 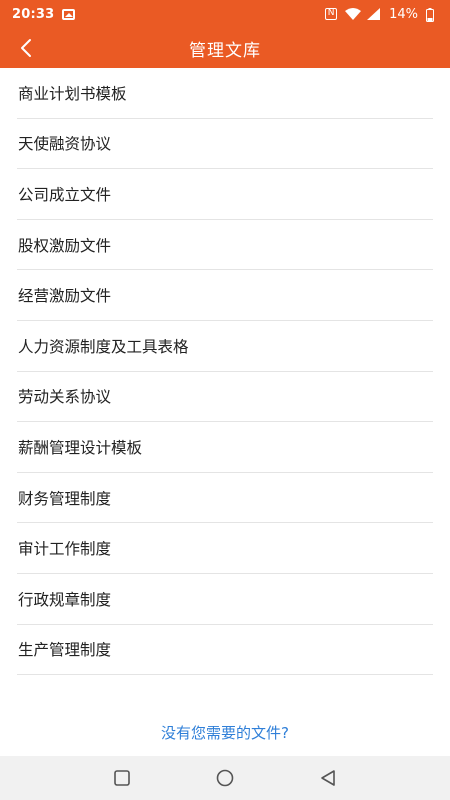 What do you see at coordinates (433, 15) in the screenshot?
I see `battery-icon` at bounding box center [433, 15].